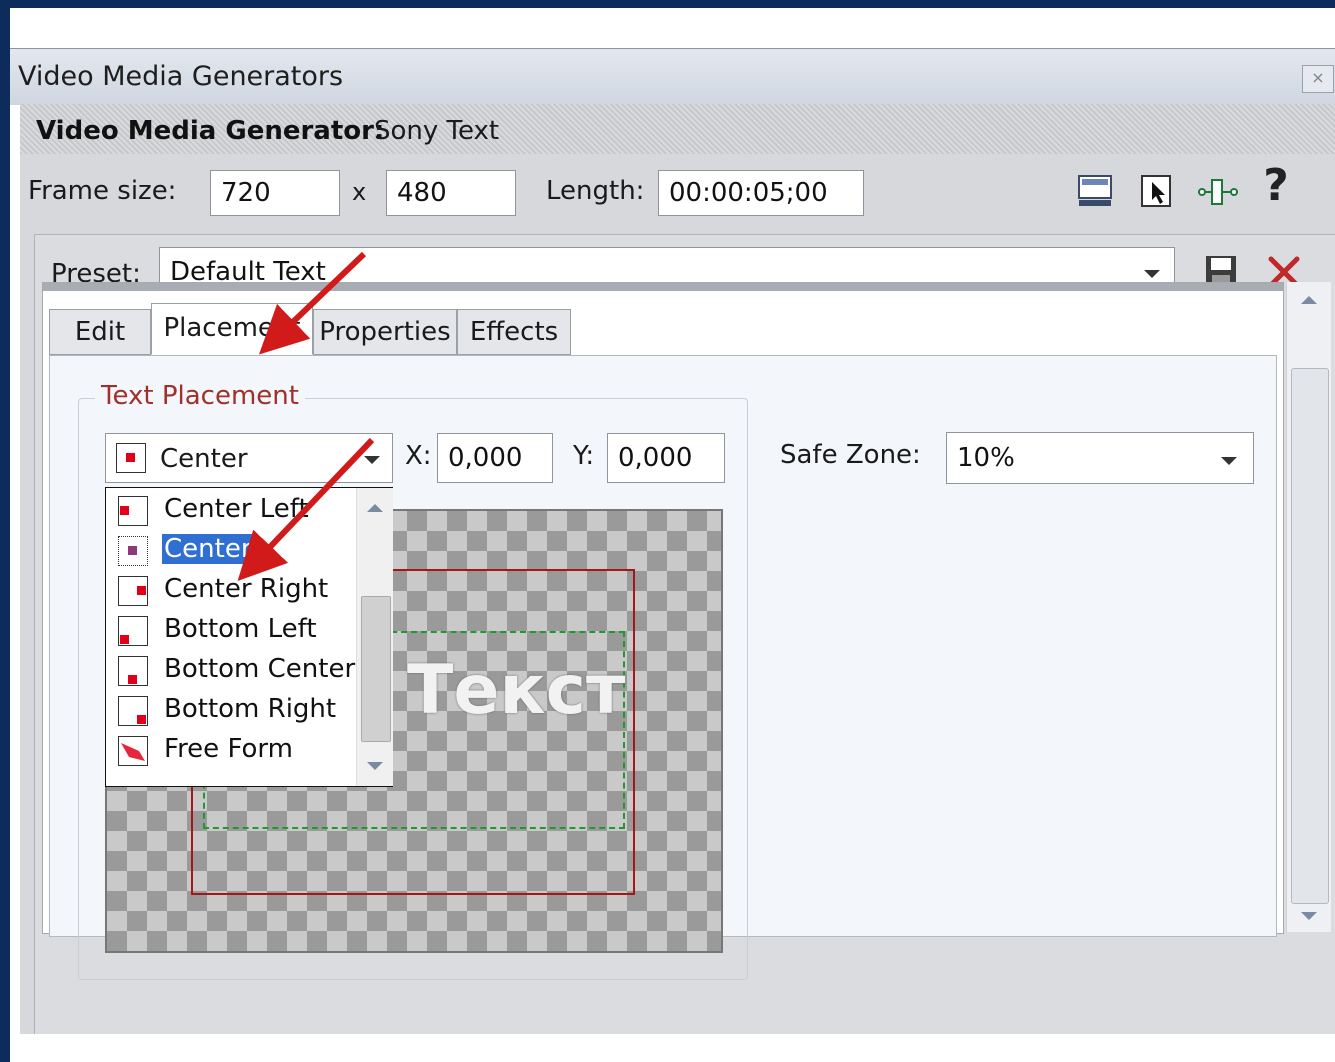 The image size is (1335, 1062). I want to click on annotation-arrows, so click(306, 416).